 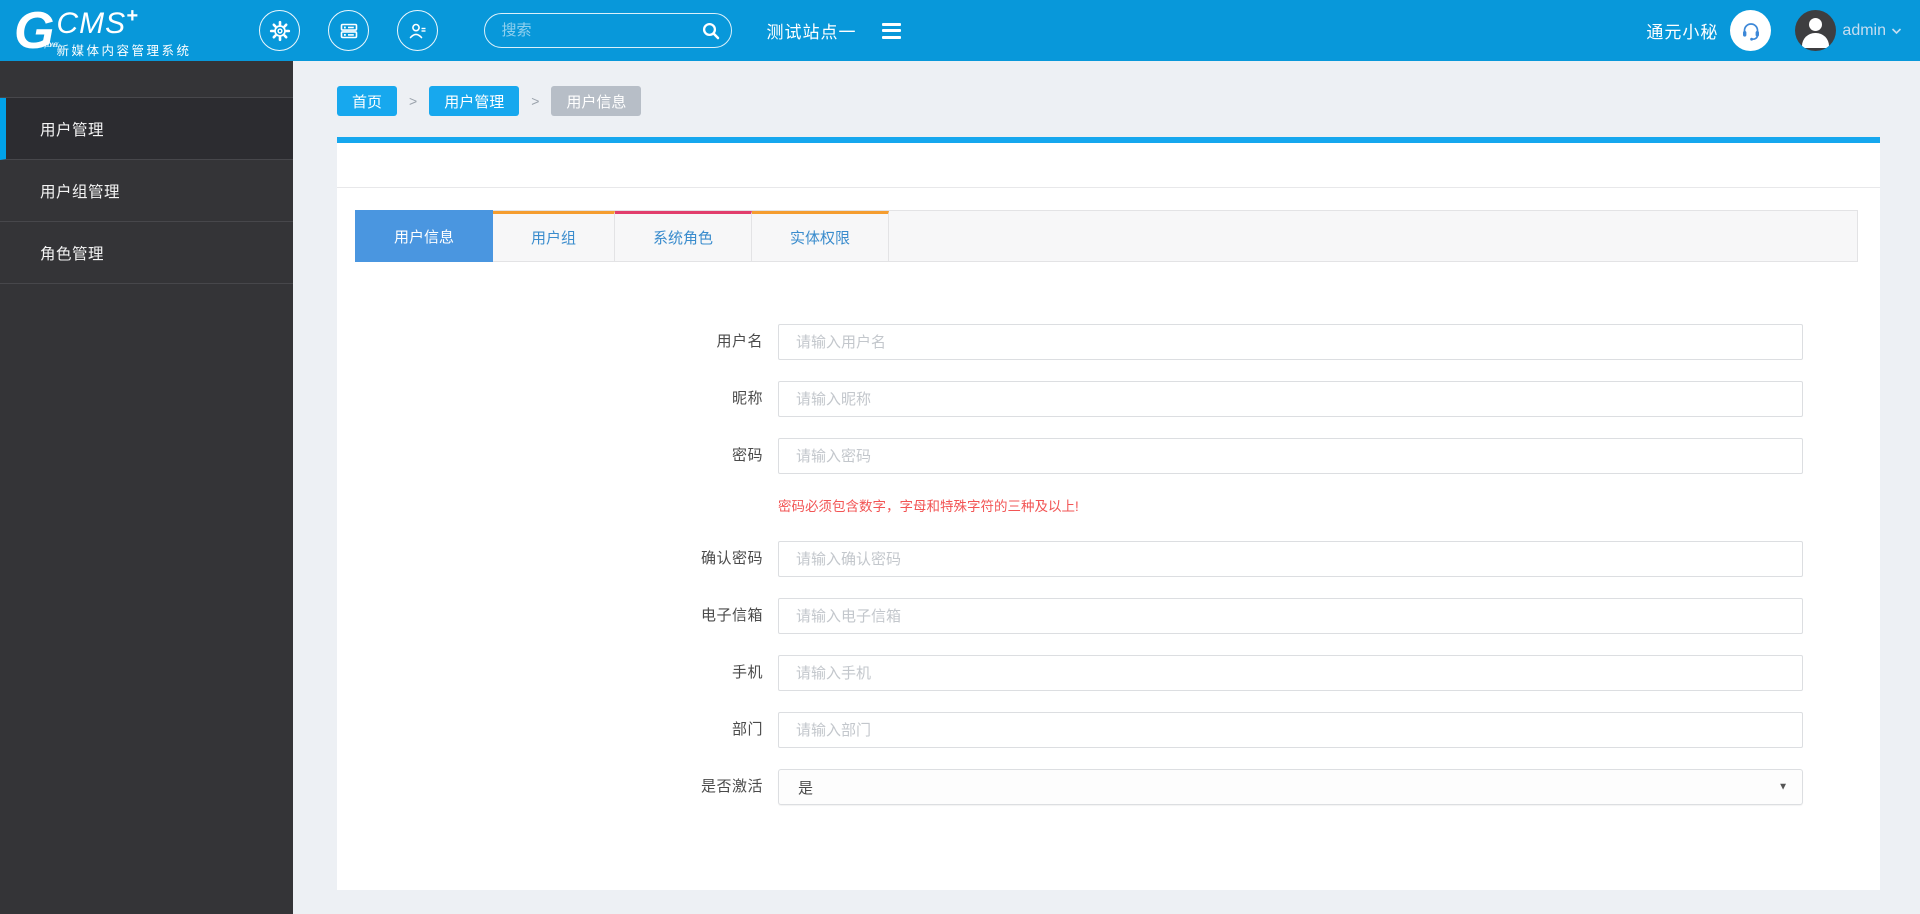 I want to click on control-confirm, so click(x=1290, y=559).